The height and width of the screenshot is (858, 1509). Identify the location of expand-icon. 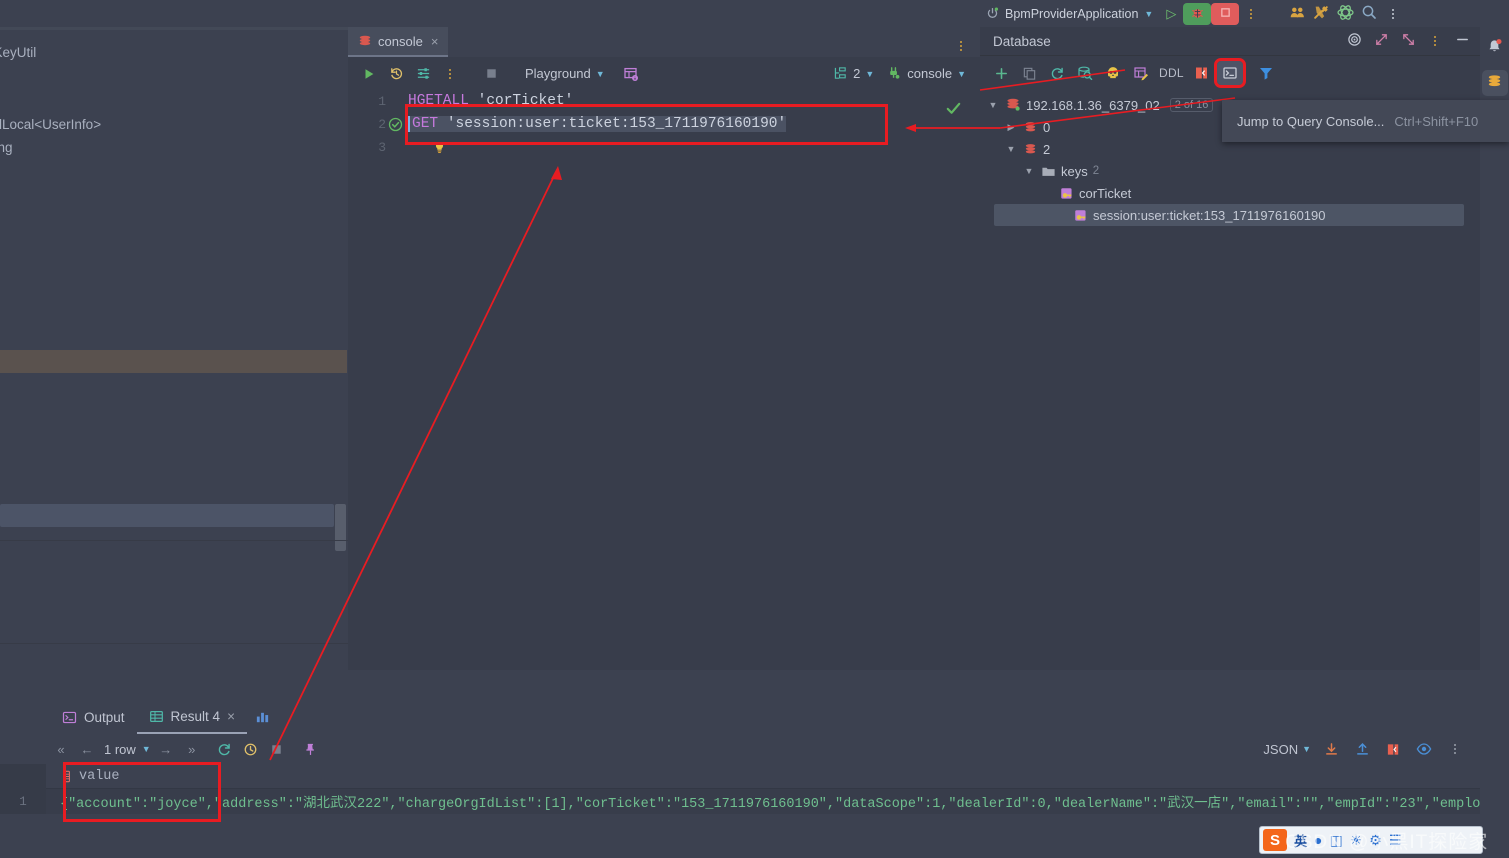
(1381, 41).